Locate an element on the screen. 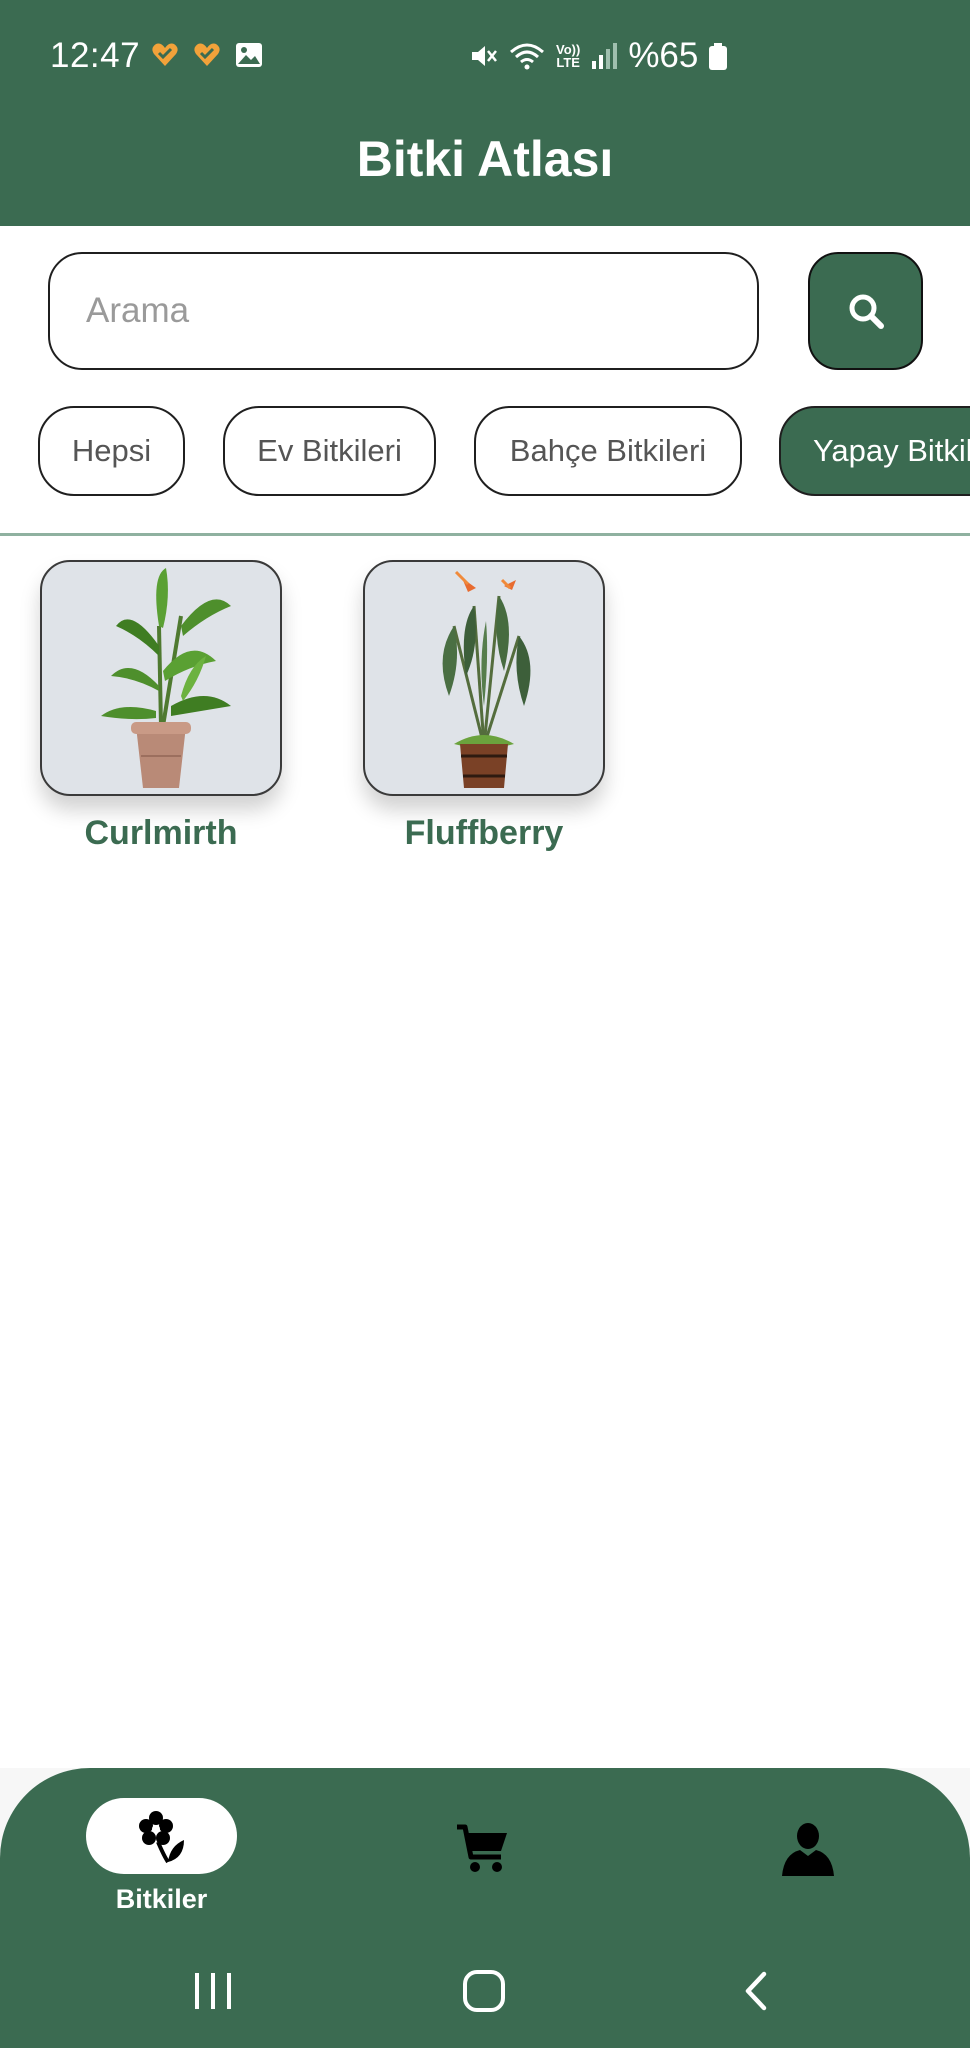 This screenshot has height=2048, width=970. plant-card: Curlmirth is located at coordinates (161, 706).